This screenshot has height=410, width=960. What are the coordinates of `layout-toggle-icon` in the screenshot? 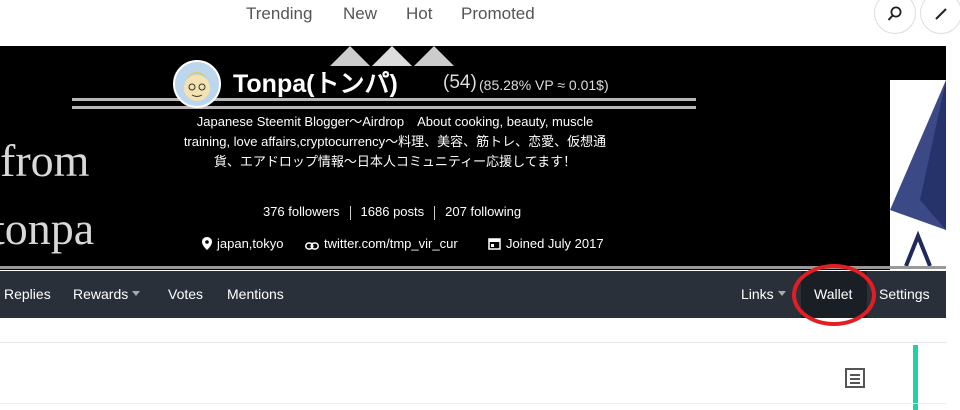 It's located at (855, 378).